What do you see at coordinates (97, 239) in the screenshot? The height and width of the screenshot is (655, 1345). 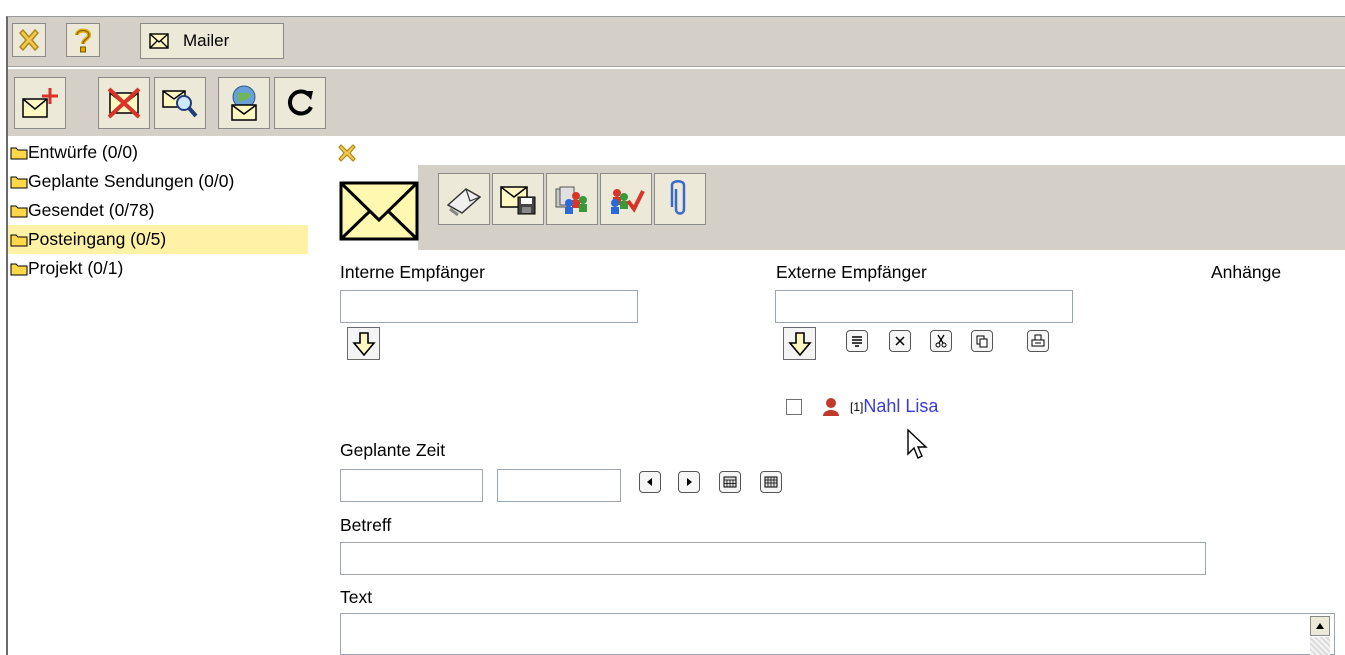 I see `folder-label: Posteingang (0/5)` at bounding box center [97, 239].